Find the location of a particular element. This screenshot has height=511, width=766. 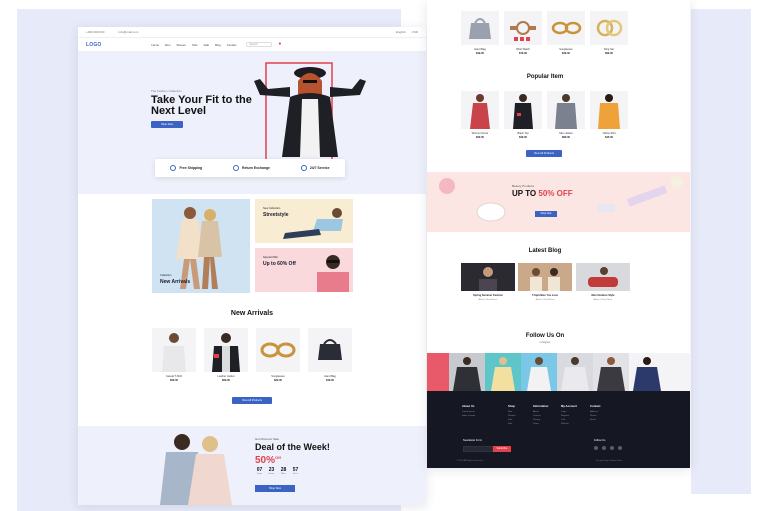

banner-sale: Special Offer Up to 60% Off is located at coordinates (304, 270).